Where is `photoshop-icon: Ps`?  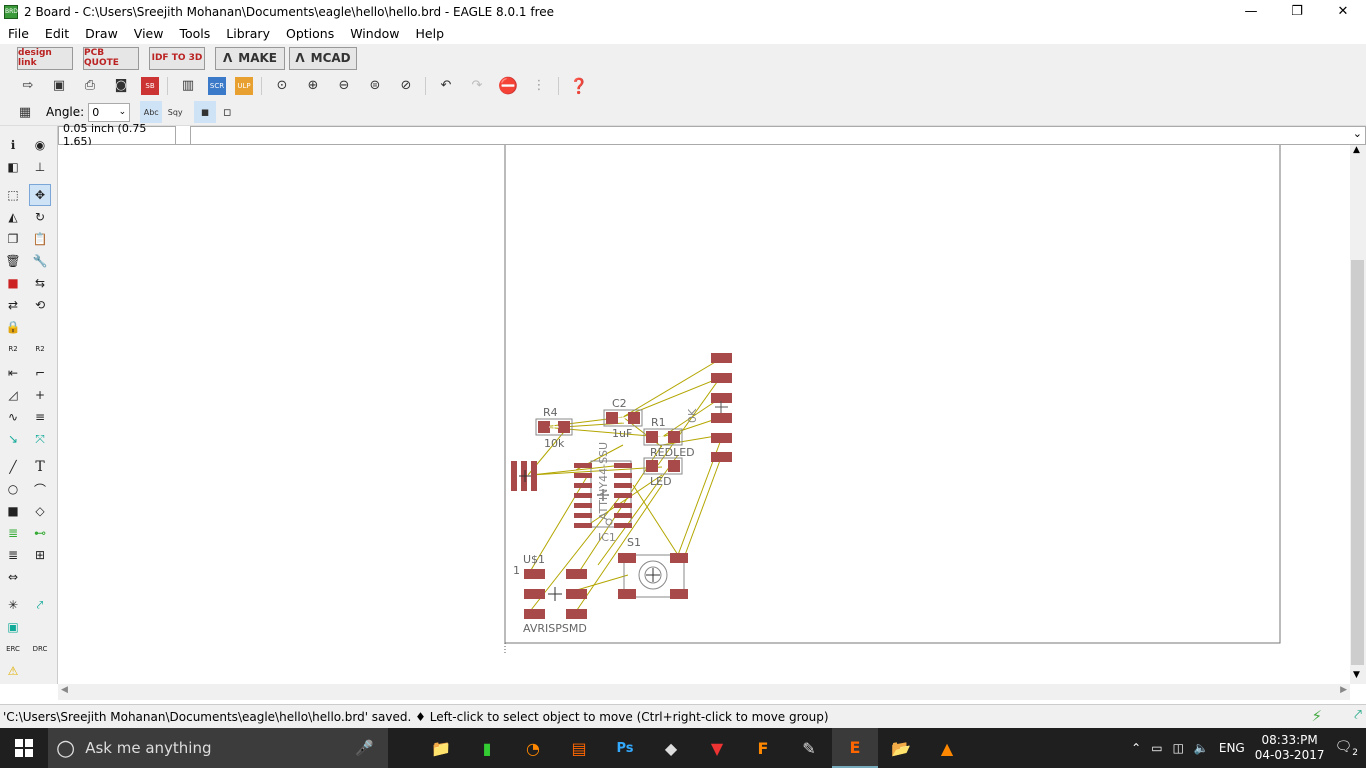 photoshop-icon: Ps is located at coordinates (625, 748).